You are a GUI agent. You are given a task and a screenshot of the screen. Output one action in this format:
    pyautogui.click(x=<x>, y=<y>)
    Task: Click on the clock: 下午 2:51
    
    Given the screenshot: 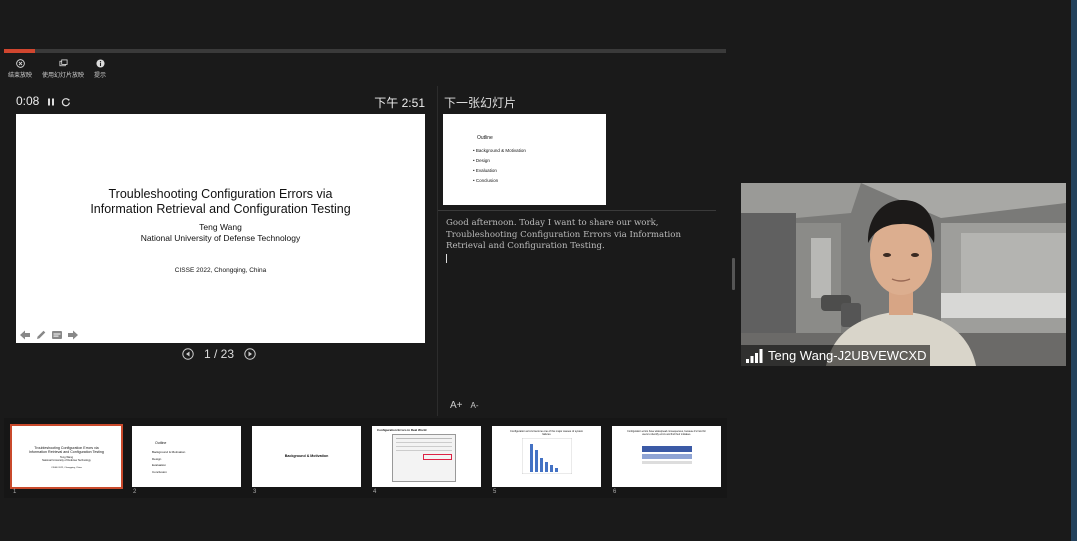 What is the action you would take?
    pyautogui.click(x=399, y=103)
    